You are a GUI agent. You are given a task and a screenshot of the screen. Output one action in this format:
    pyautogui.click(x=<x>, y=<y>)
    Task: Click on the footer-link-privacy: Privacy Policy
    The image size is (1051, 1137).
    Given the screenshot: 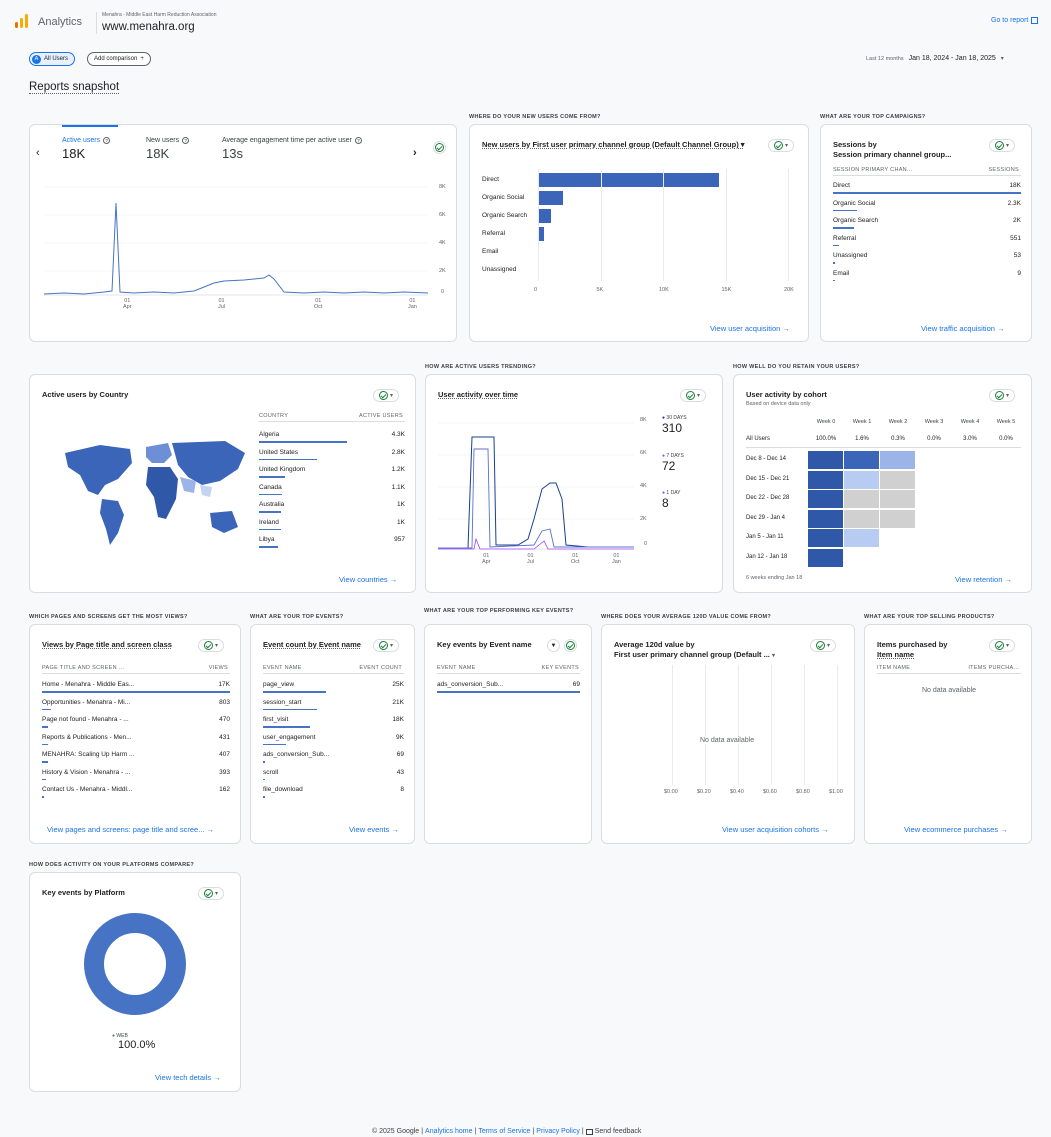 What is the action you would take?
    pyautogui.click(x=558, y=1131)
    